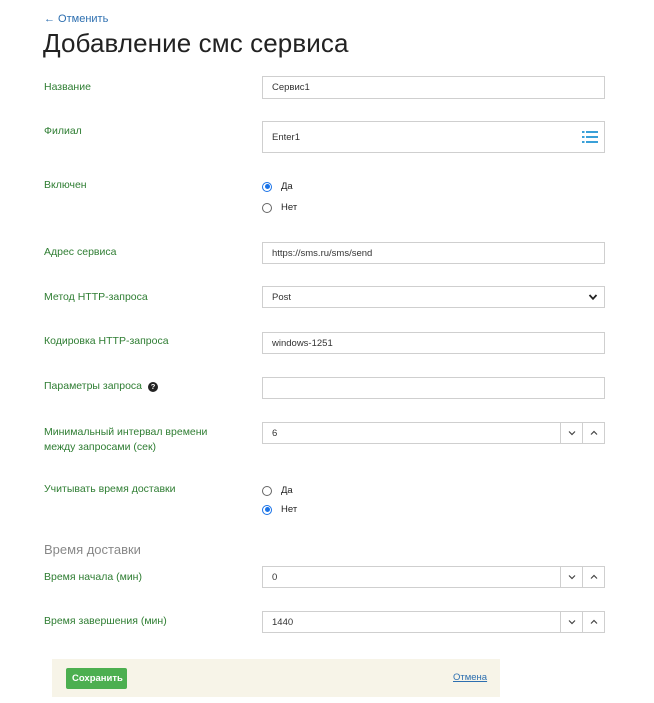  I want to click on min-interval-increment-button, so click(594, 433).